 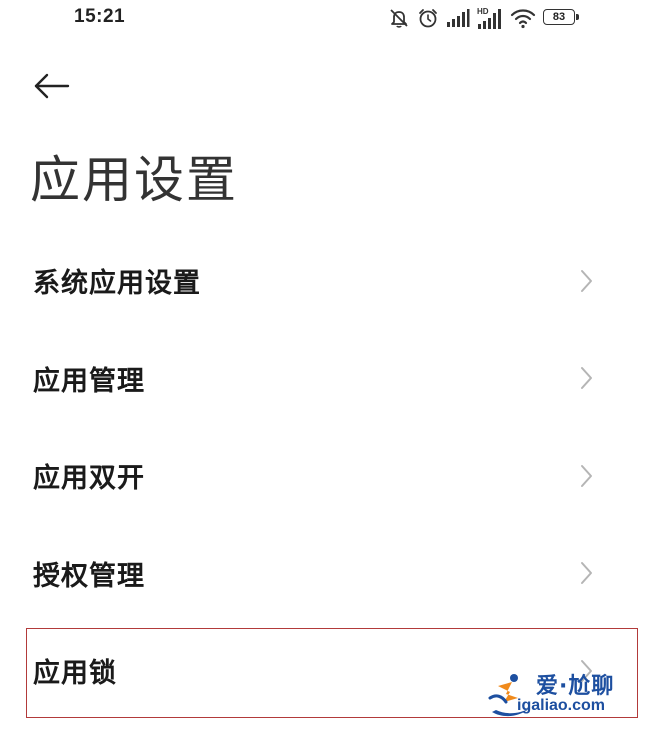 I want to click on status-bar: 15:21 HD 83, so click(x=323, y=19).